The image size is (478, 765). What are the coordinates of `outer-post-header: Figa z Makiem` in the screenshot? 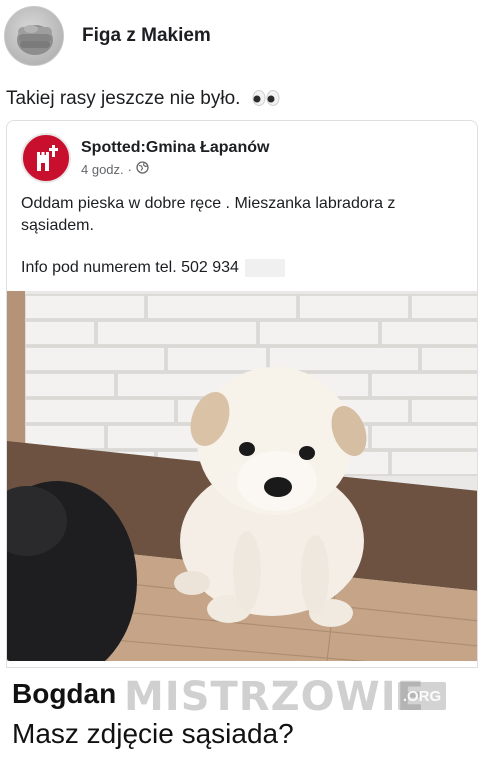 It's located at (239, 36).